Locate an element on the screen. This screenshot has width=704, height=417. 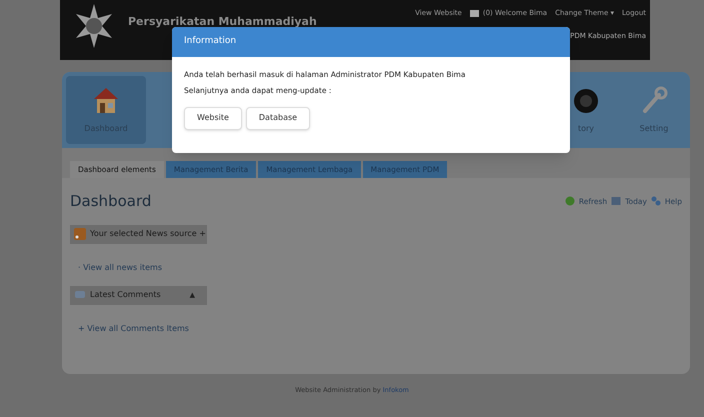
widget-title: Your selected News source + is located at coordinates (148, 234).